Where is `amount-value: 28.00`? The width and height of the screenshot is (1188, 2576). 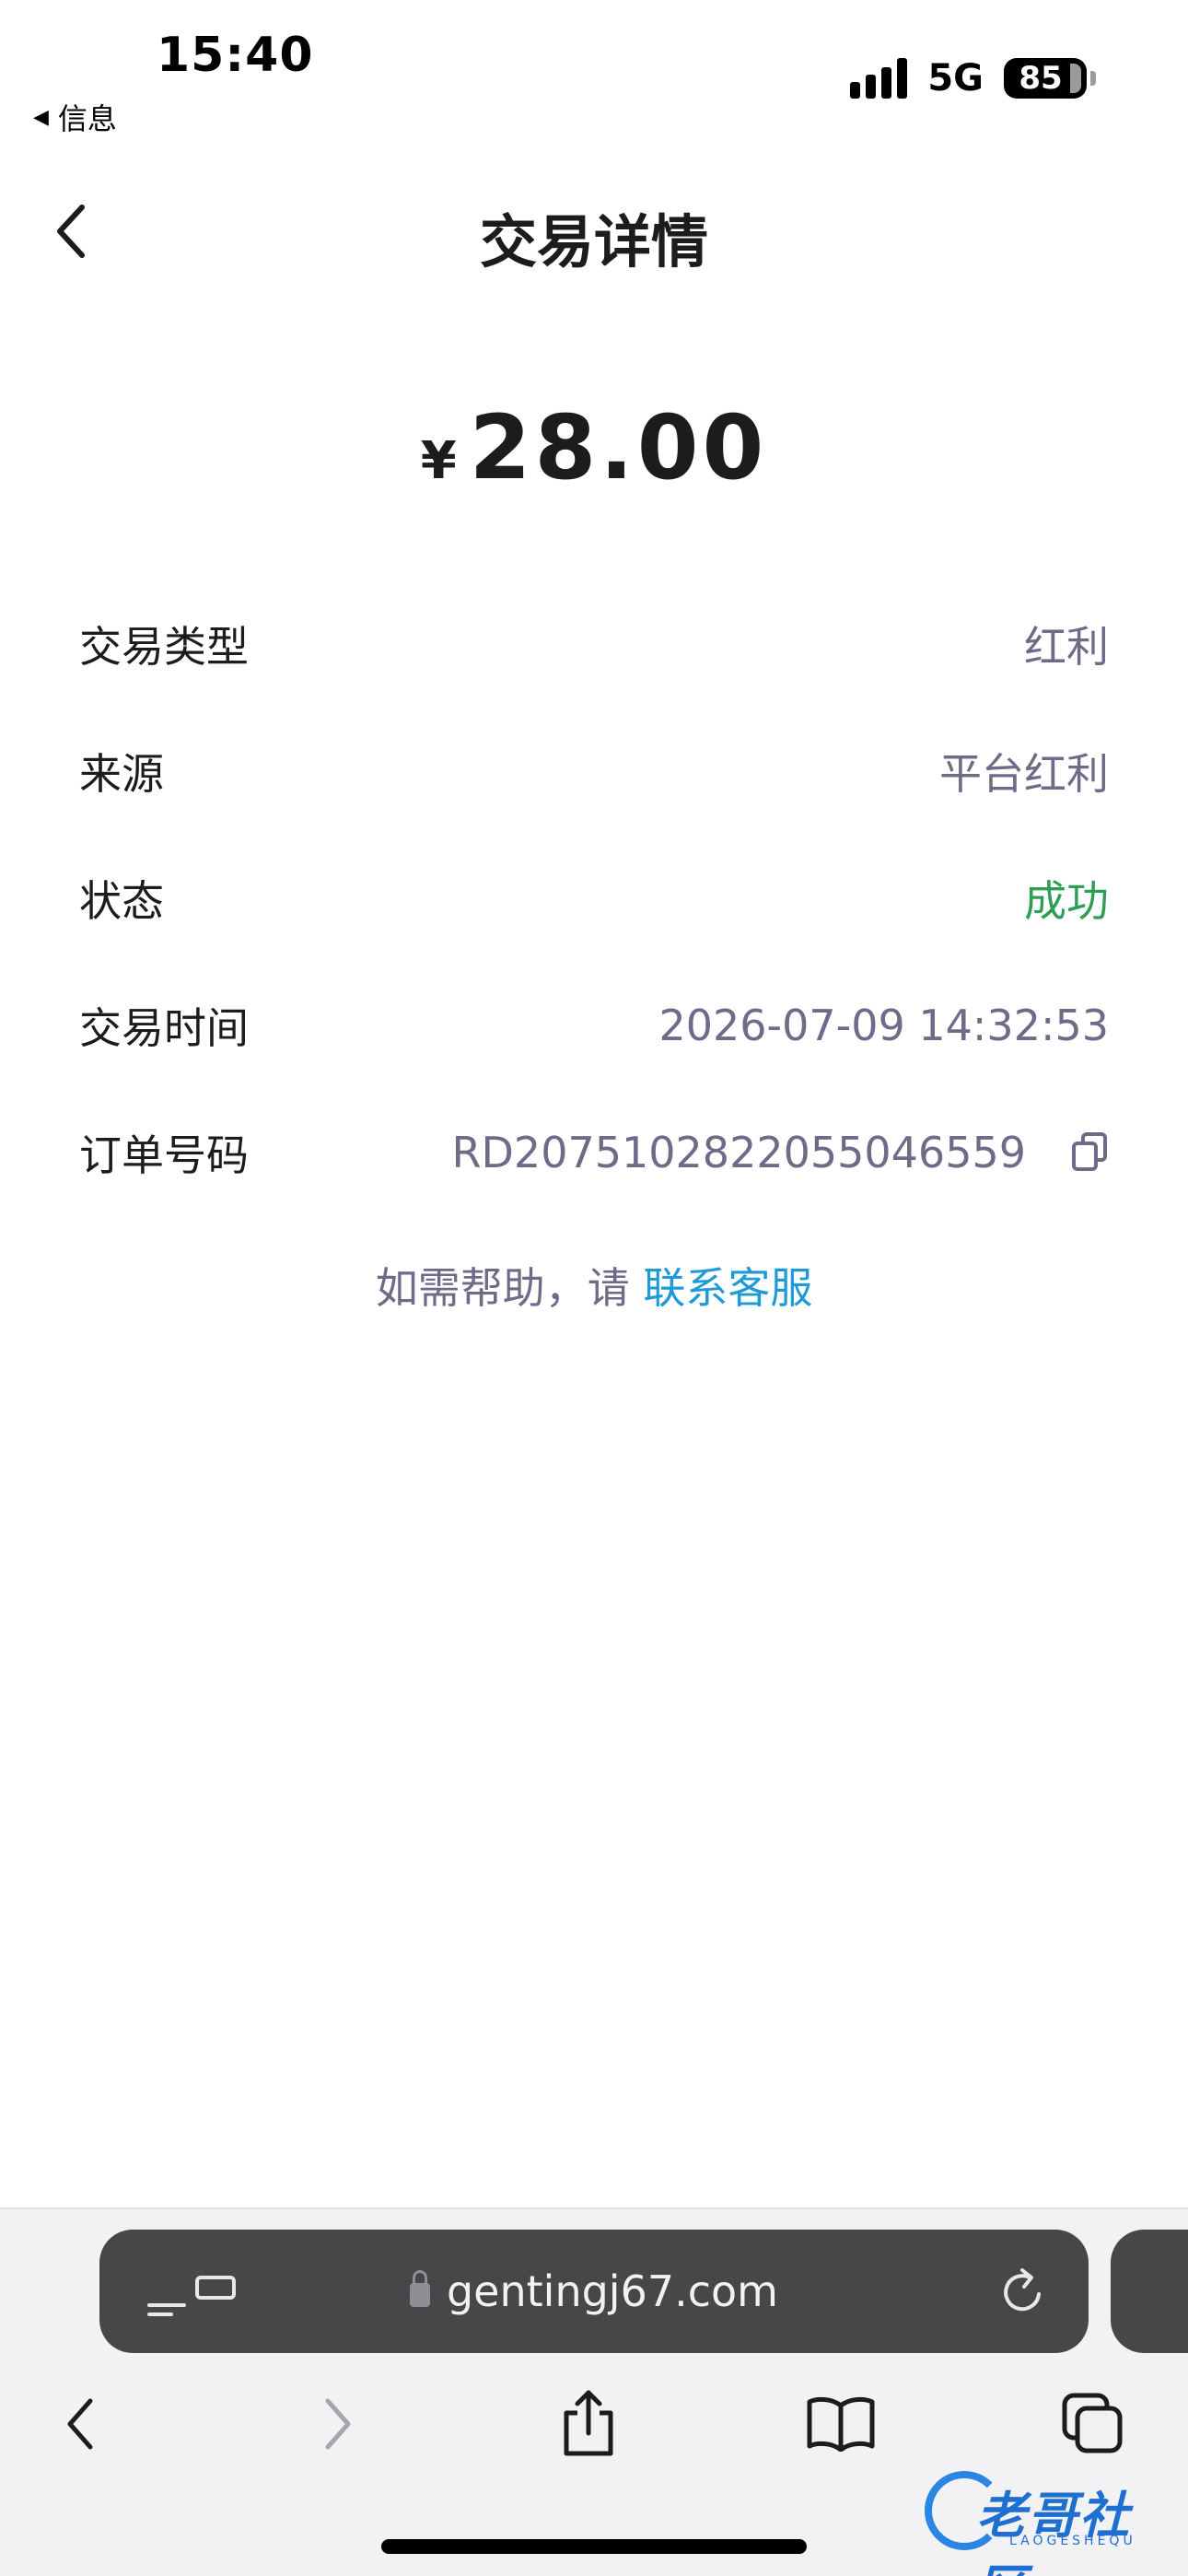 amount-value: 28.00 is located at coordinates (618, 448).